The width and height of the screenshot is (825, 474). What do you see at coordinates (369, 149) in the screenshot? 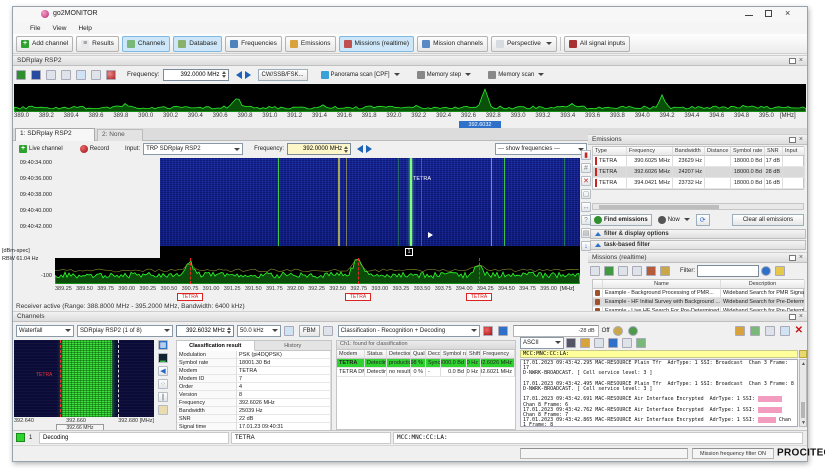
I see `wf-step-right-icon` at bounding box center [369, 149].